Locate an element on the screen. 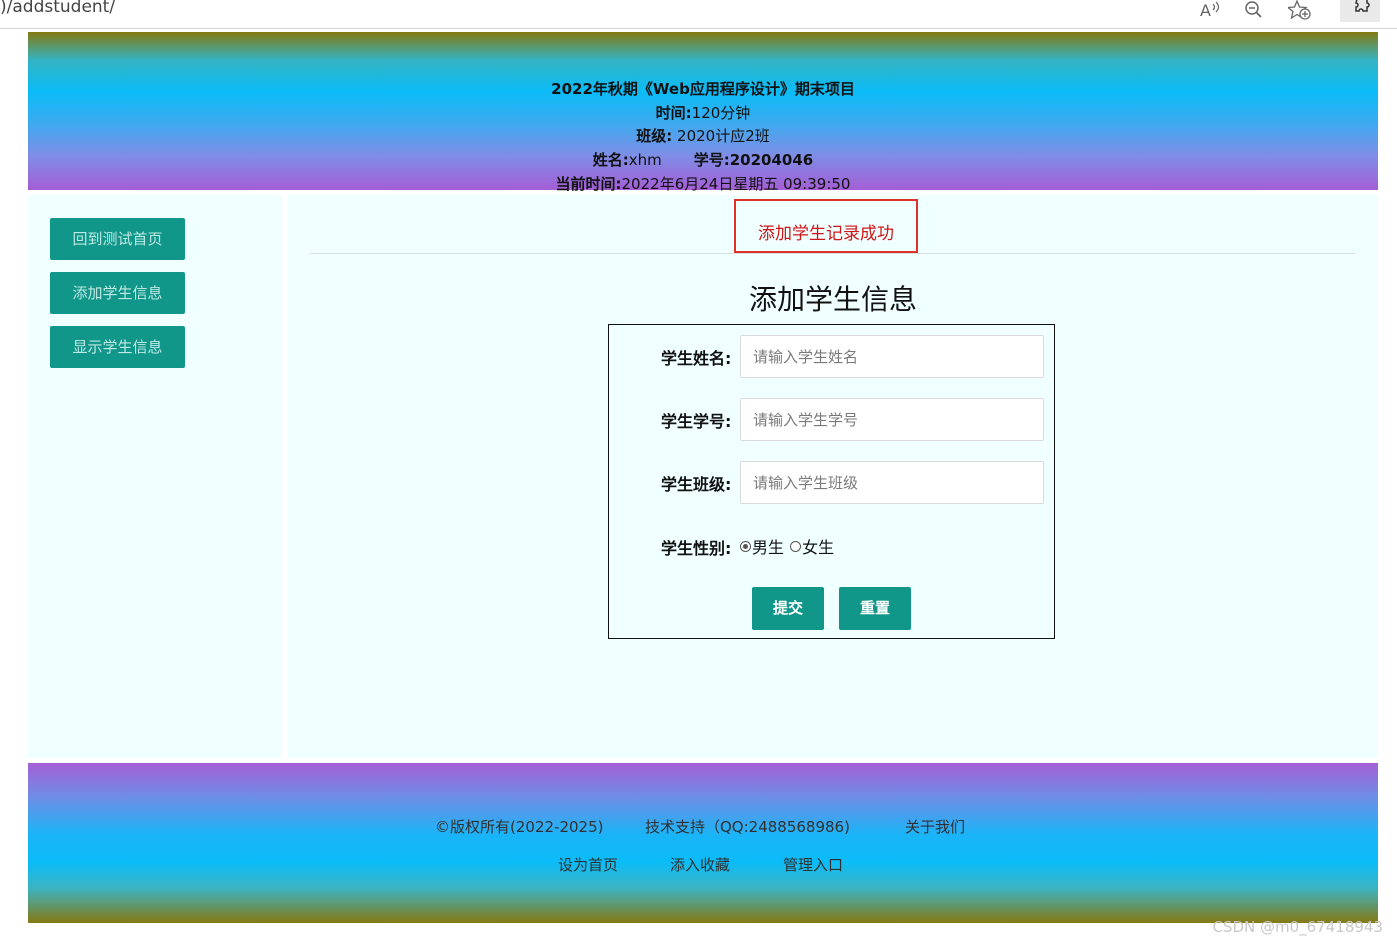 The image size is (1397, 946). current-time: 当前时间:2022年6月24日星期五 09:39:50 is located at coordinates (703, 184).